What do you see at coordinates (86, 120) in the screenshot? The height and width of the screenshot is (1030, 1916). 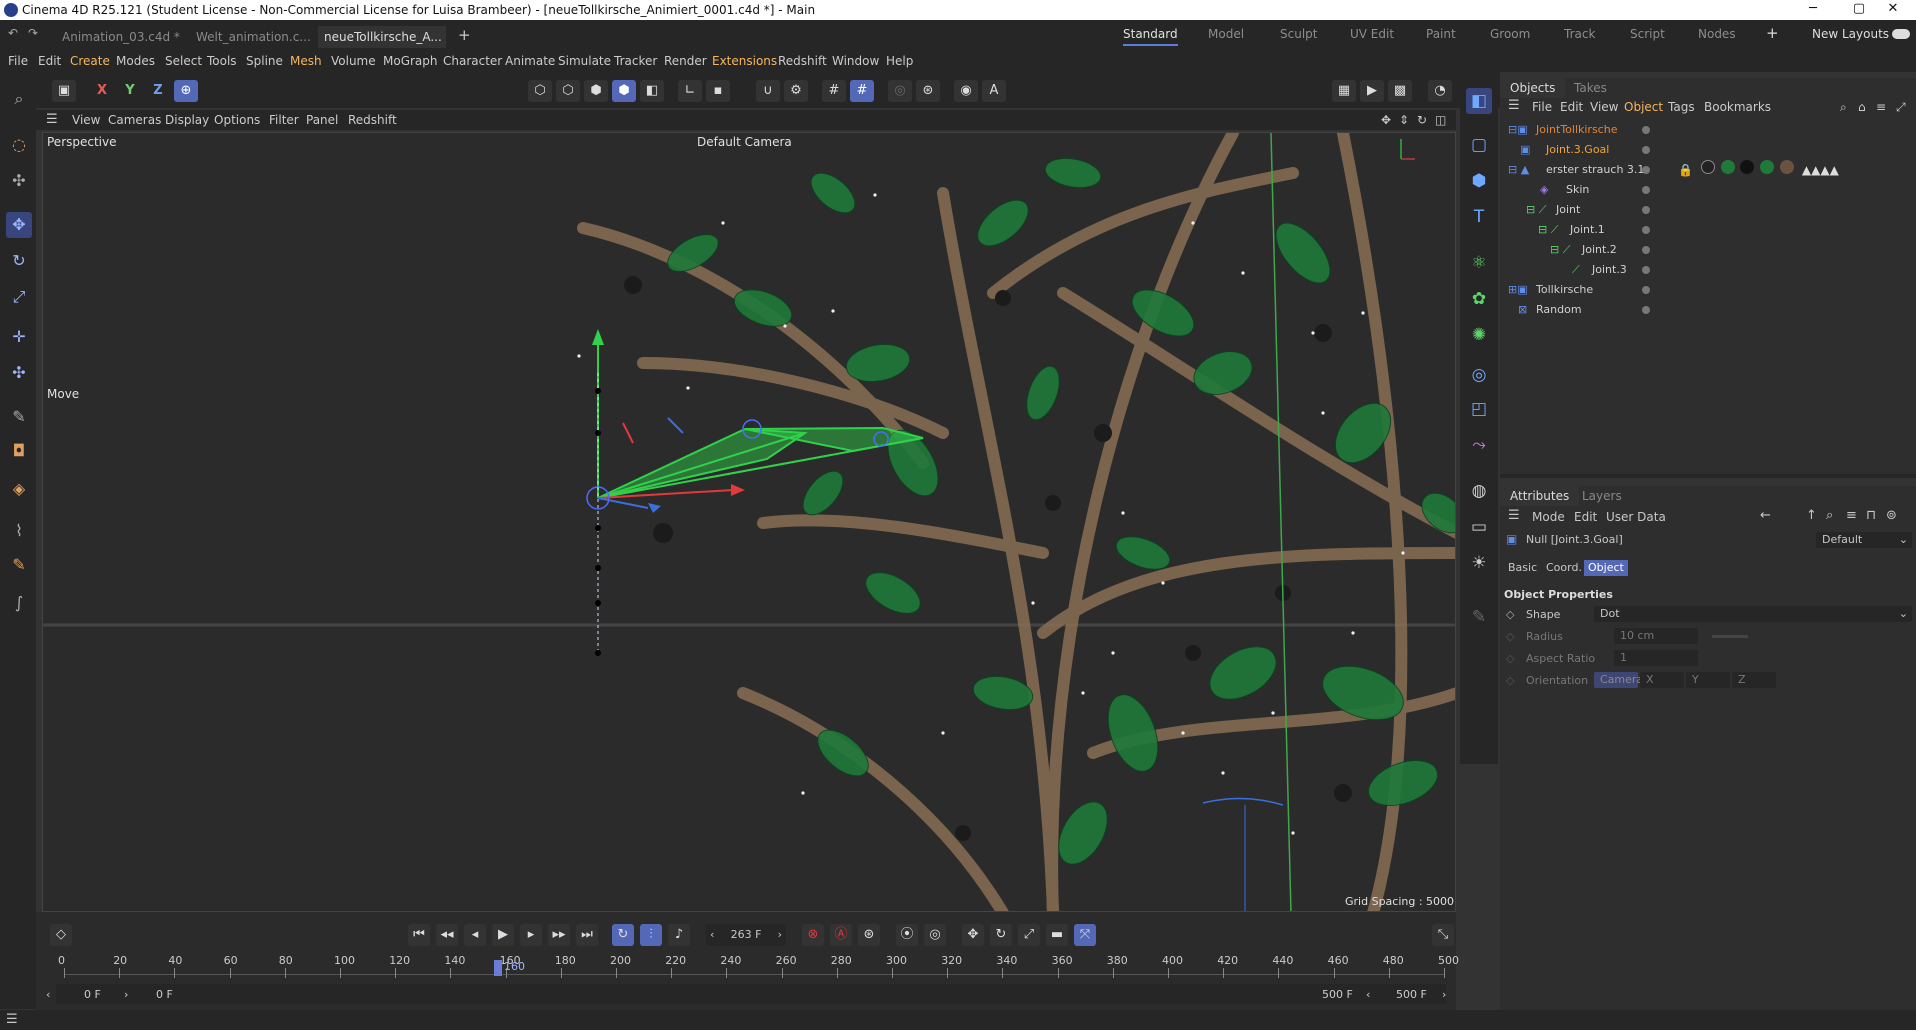 I see `vp-menu-view: View` at bounding box center [86, 120].